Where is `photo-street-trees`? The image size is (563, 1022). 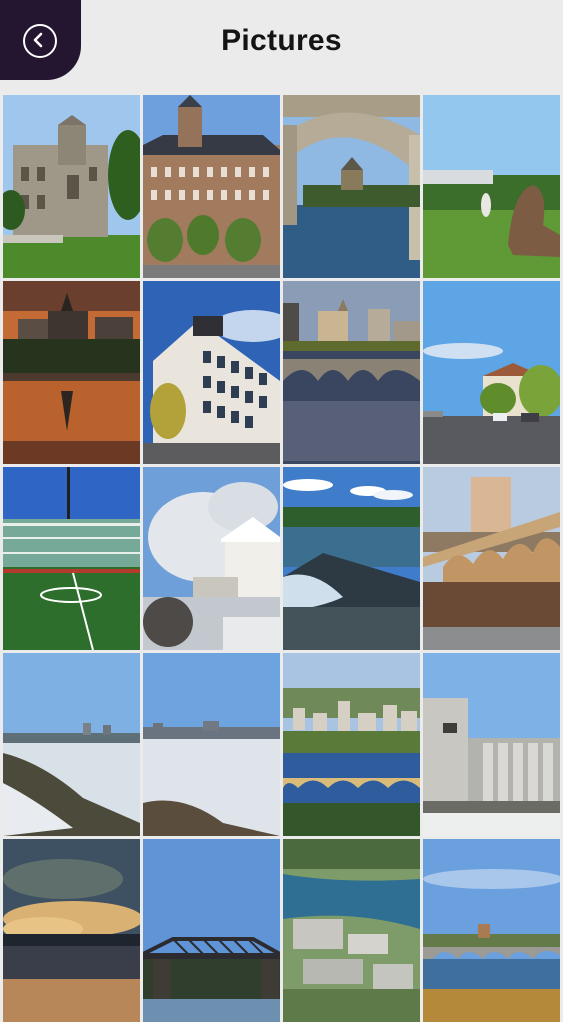 photo-street-trees is located at coordinates (491, 372).